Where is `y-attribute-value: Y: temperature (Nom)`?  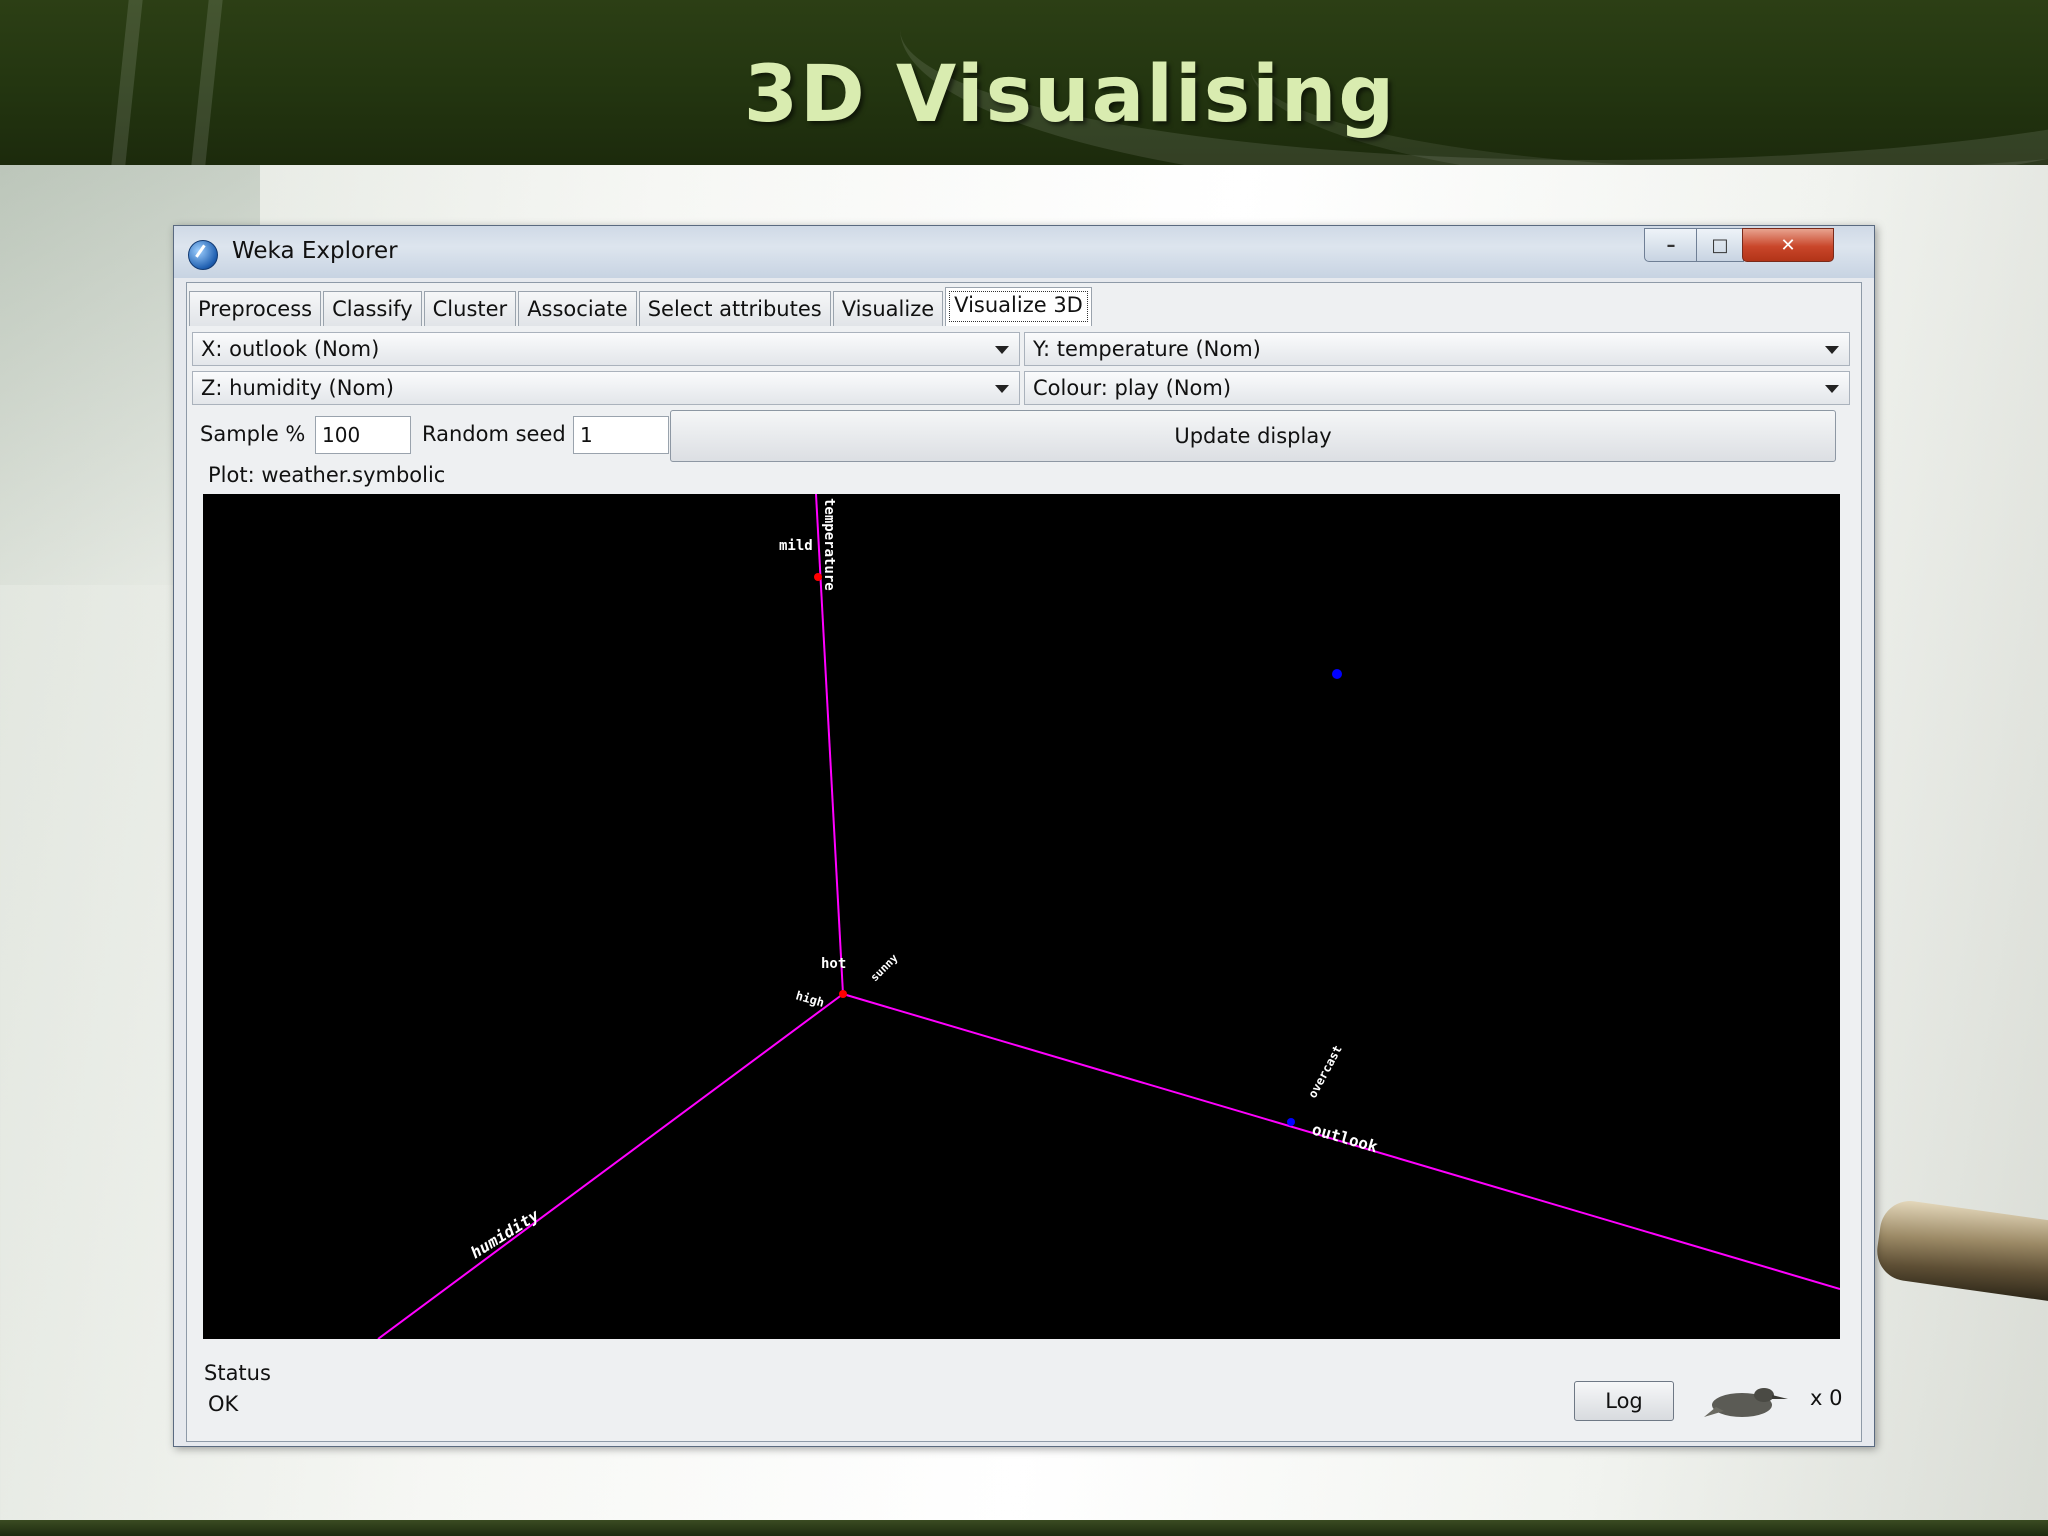 y-attribute-value: Y: temperature (Nom) is located at coordinates (1147, 349).